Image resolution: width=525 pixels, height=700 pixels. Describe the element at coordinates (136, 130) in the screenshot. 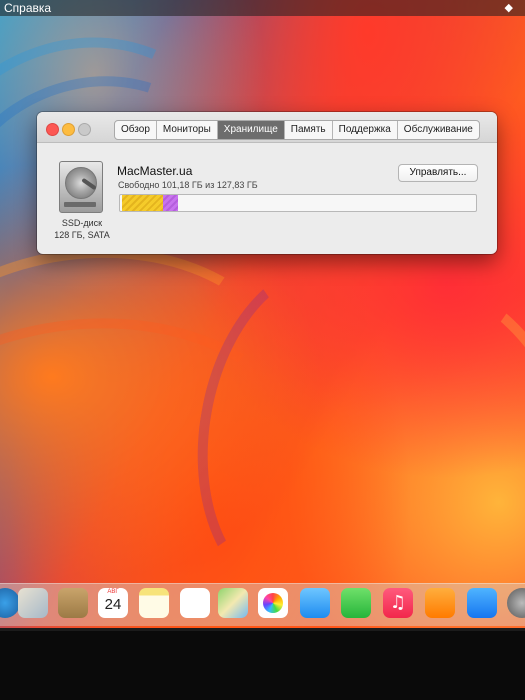

I see `tab-overview: Обзор` at that location.